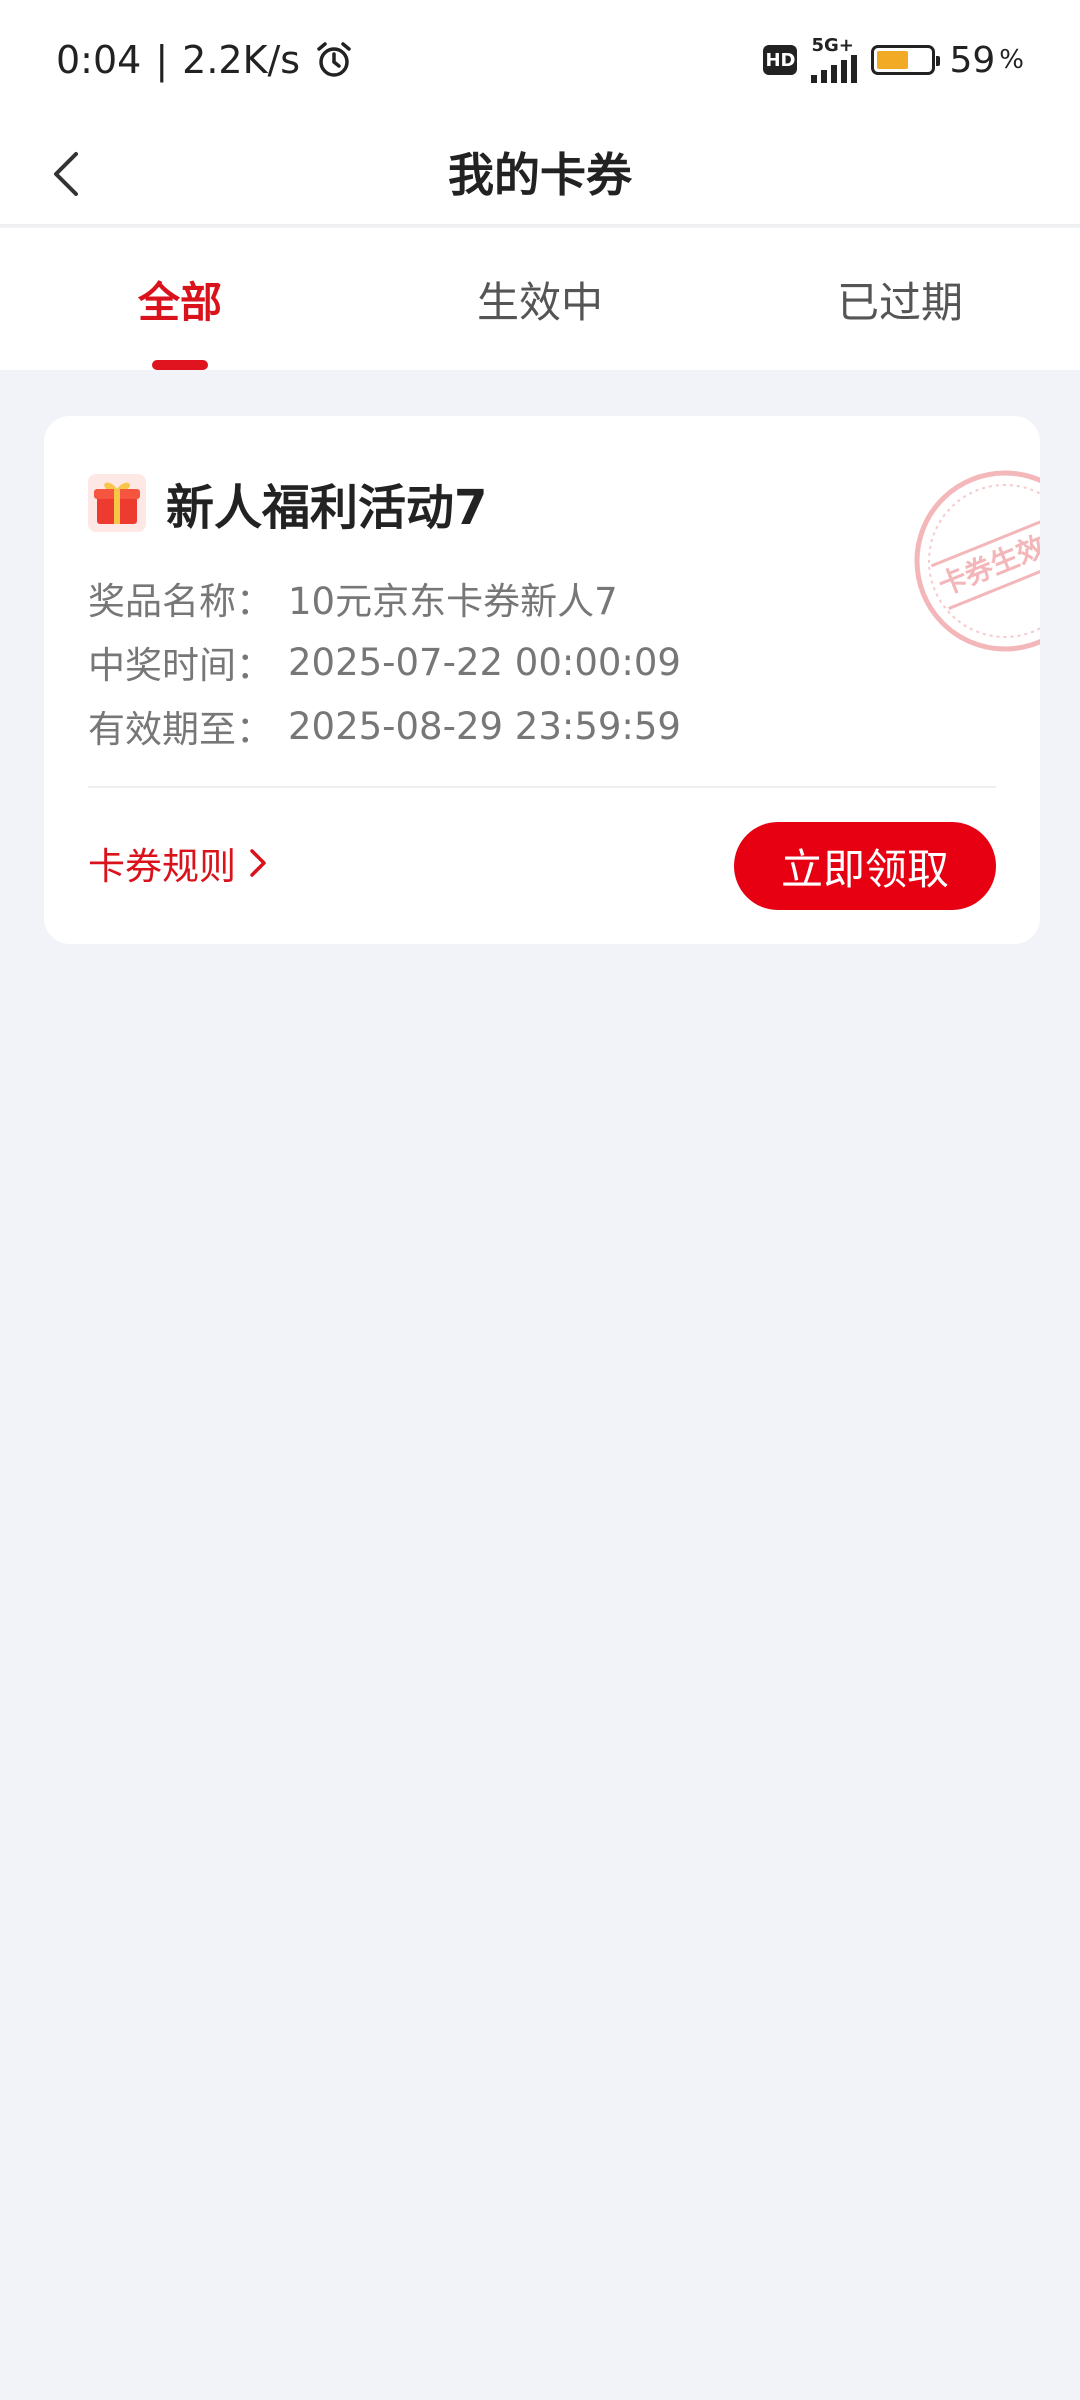  What do you see at coordinates (899, 302) in the screenshot?
I see `tab-expired-label: 已过期` at bounding box center [899, 302].